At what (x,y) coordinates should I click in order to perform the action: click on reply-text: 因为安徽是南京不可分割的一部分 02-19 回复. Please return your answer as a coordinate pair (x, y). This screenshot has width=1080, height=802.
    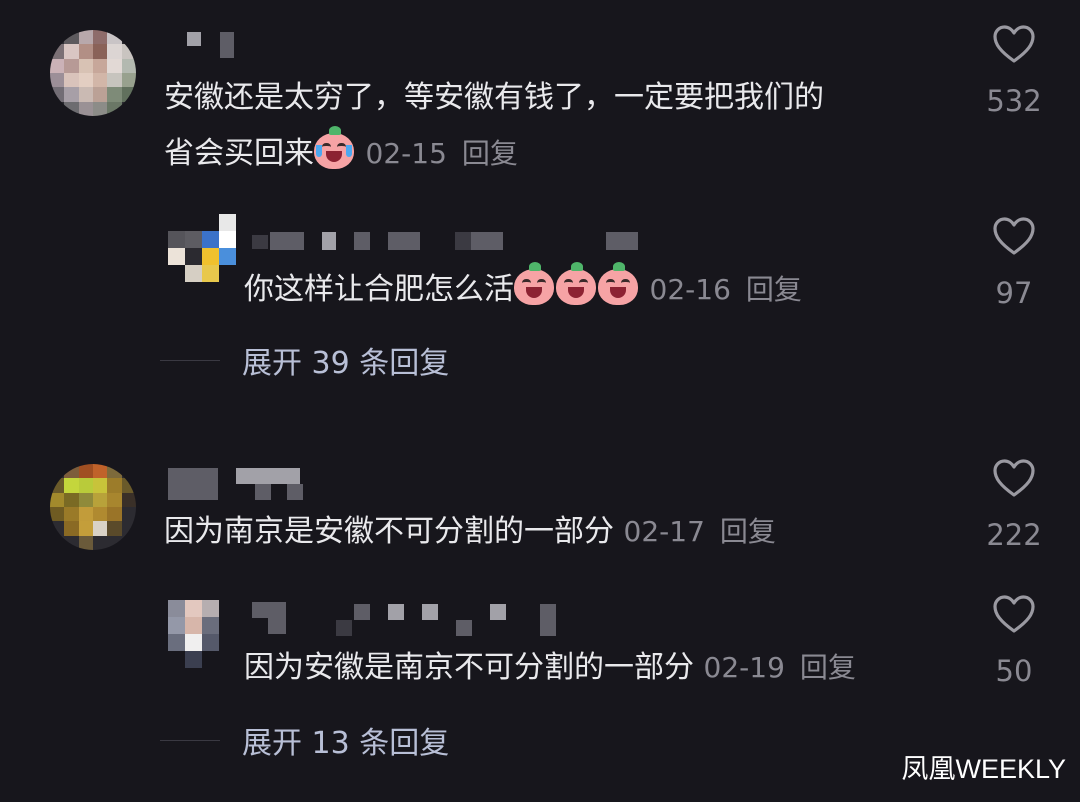
    Looking at the image, I should click on (550, 668).